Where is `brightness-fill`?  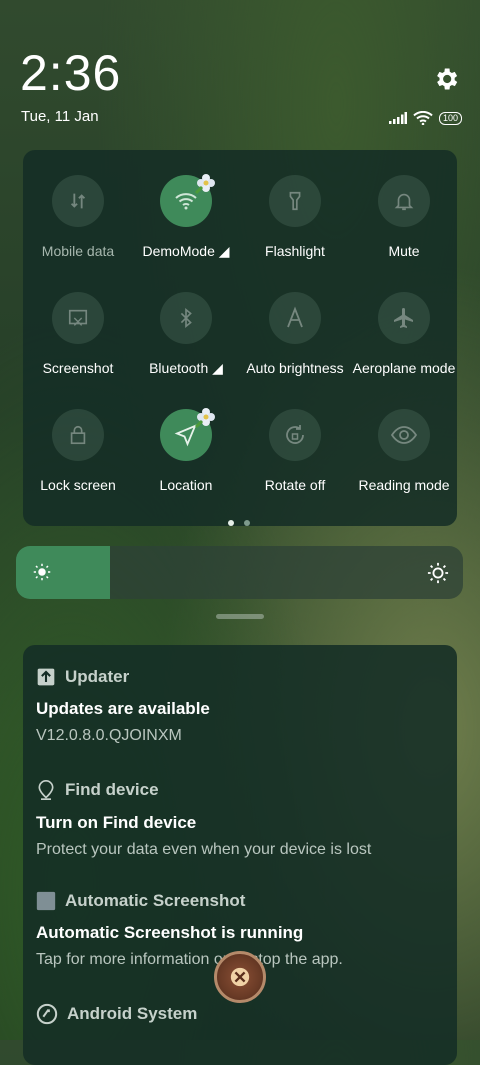 brightness-fill is located at coordinates (63, 572).